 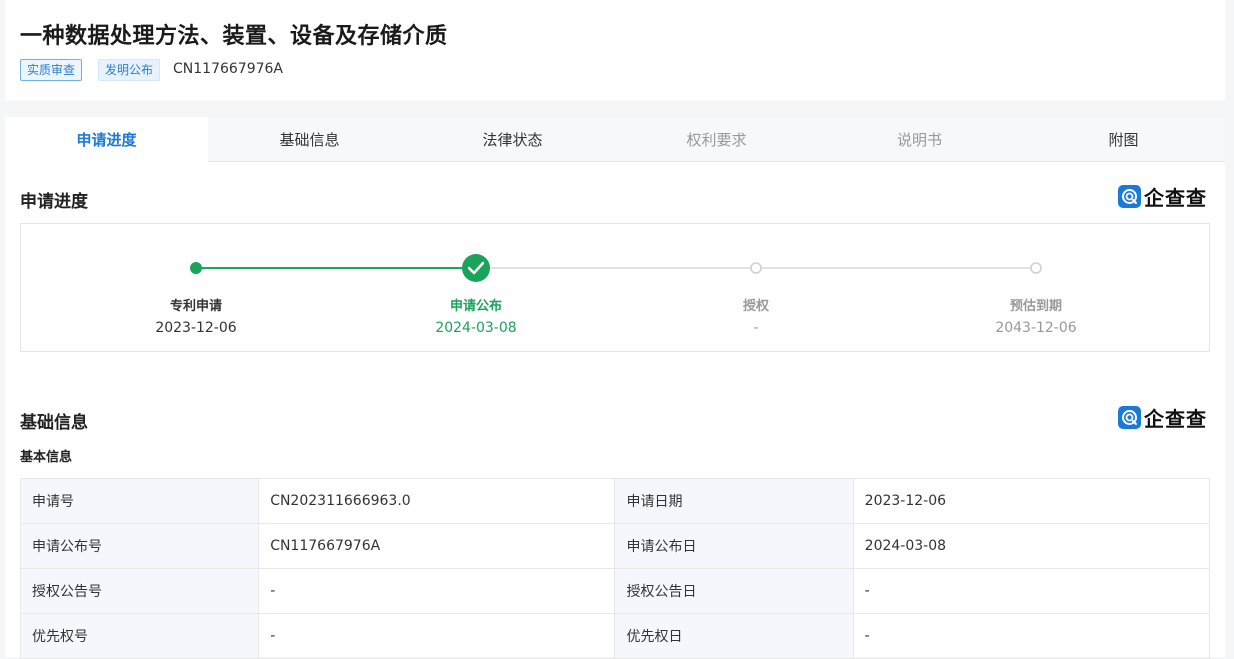 What do you see at coordinates (46, 457) in the screenshot?
I see `basic-info-subtitle: 基本信息` at bounding box center [46, 457].